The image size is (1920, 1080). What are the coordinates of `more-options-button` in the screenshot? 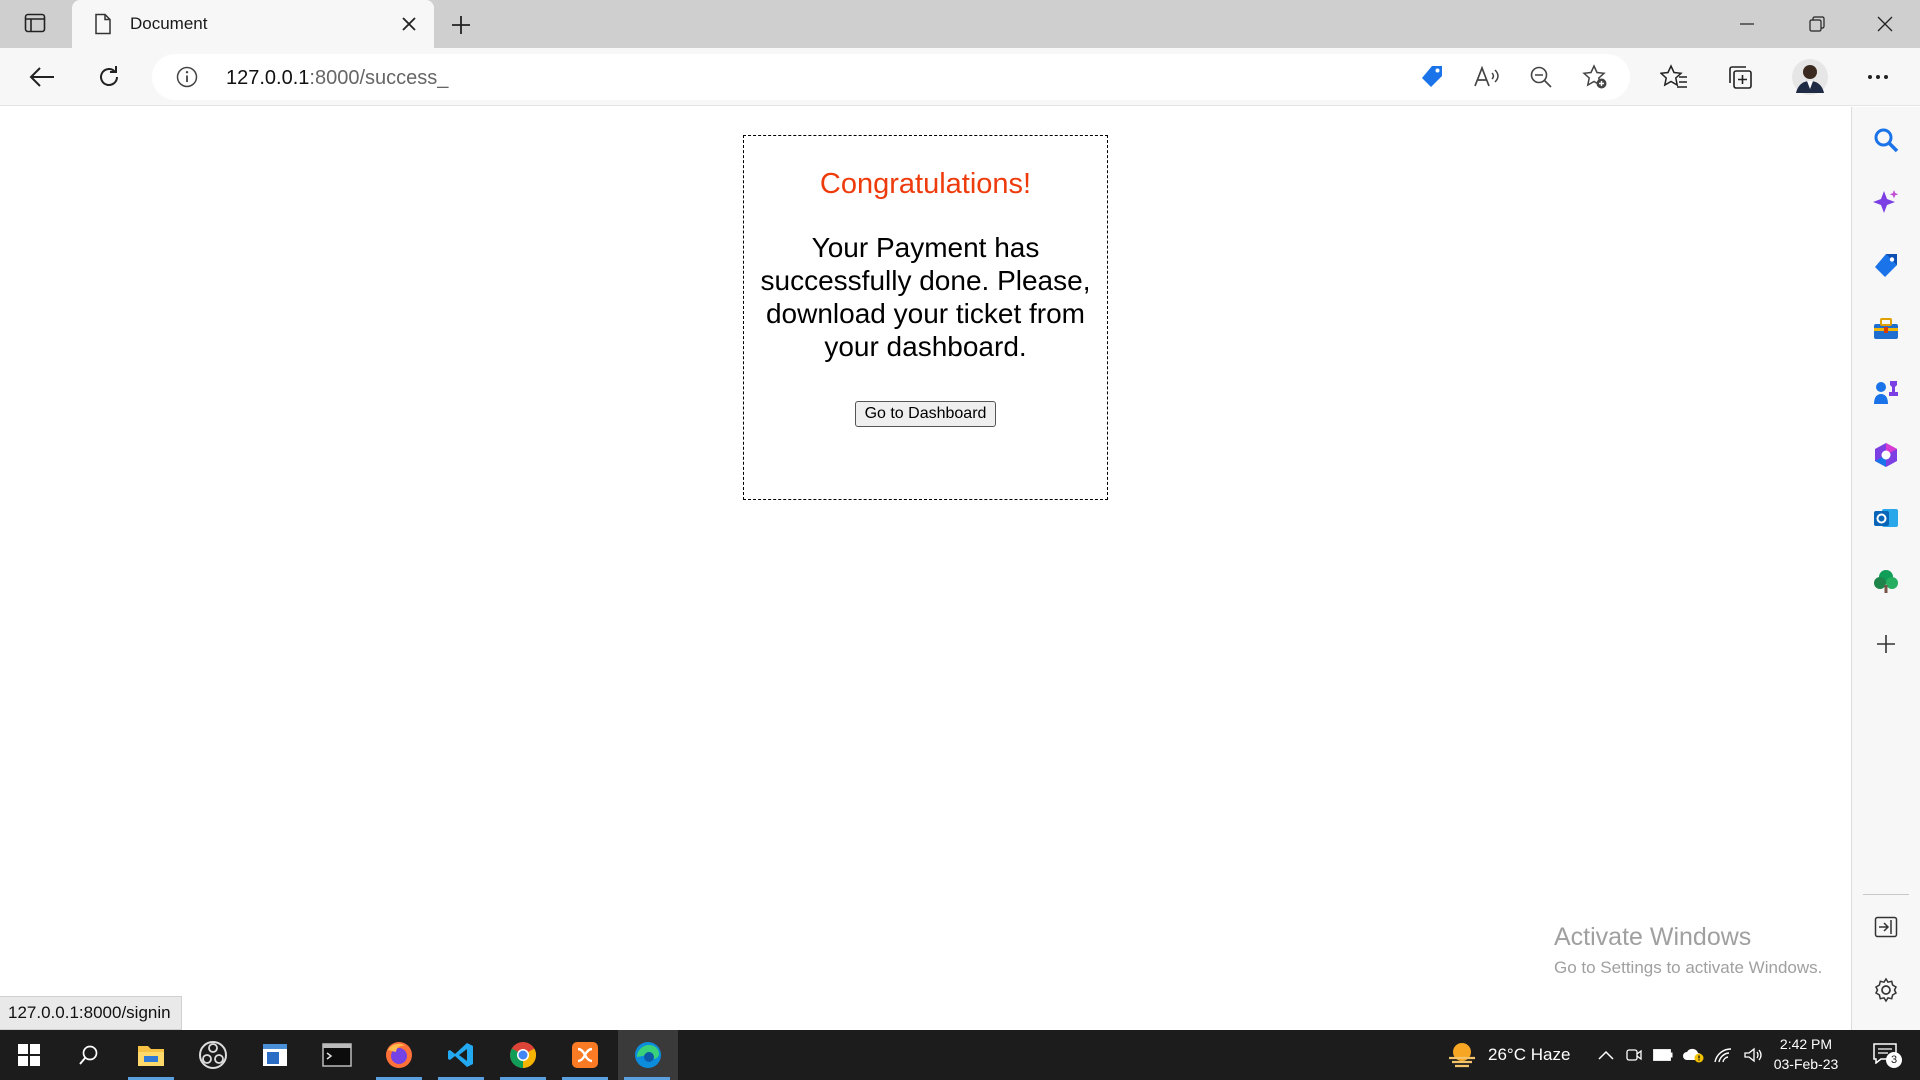 It's located at (1878, 77).